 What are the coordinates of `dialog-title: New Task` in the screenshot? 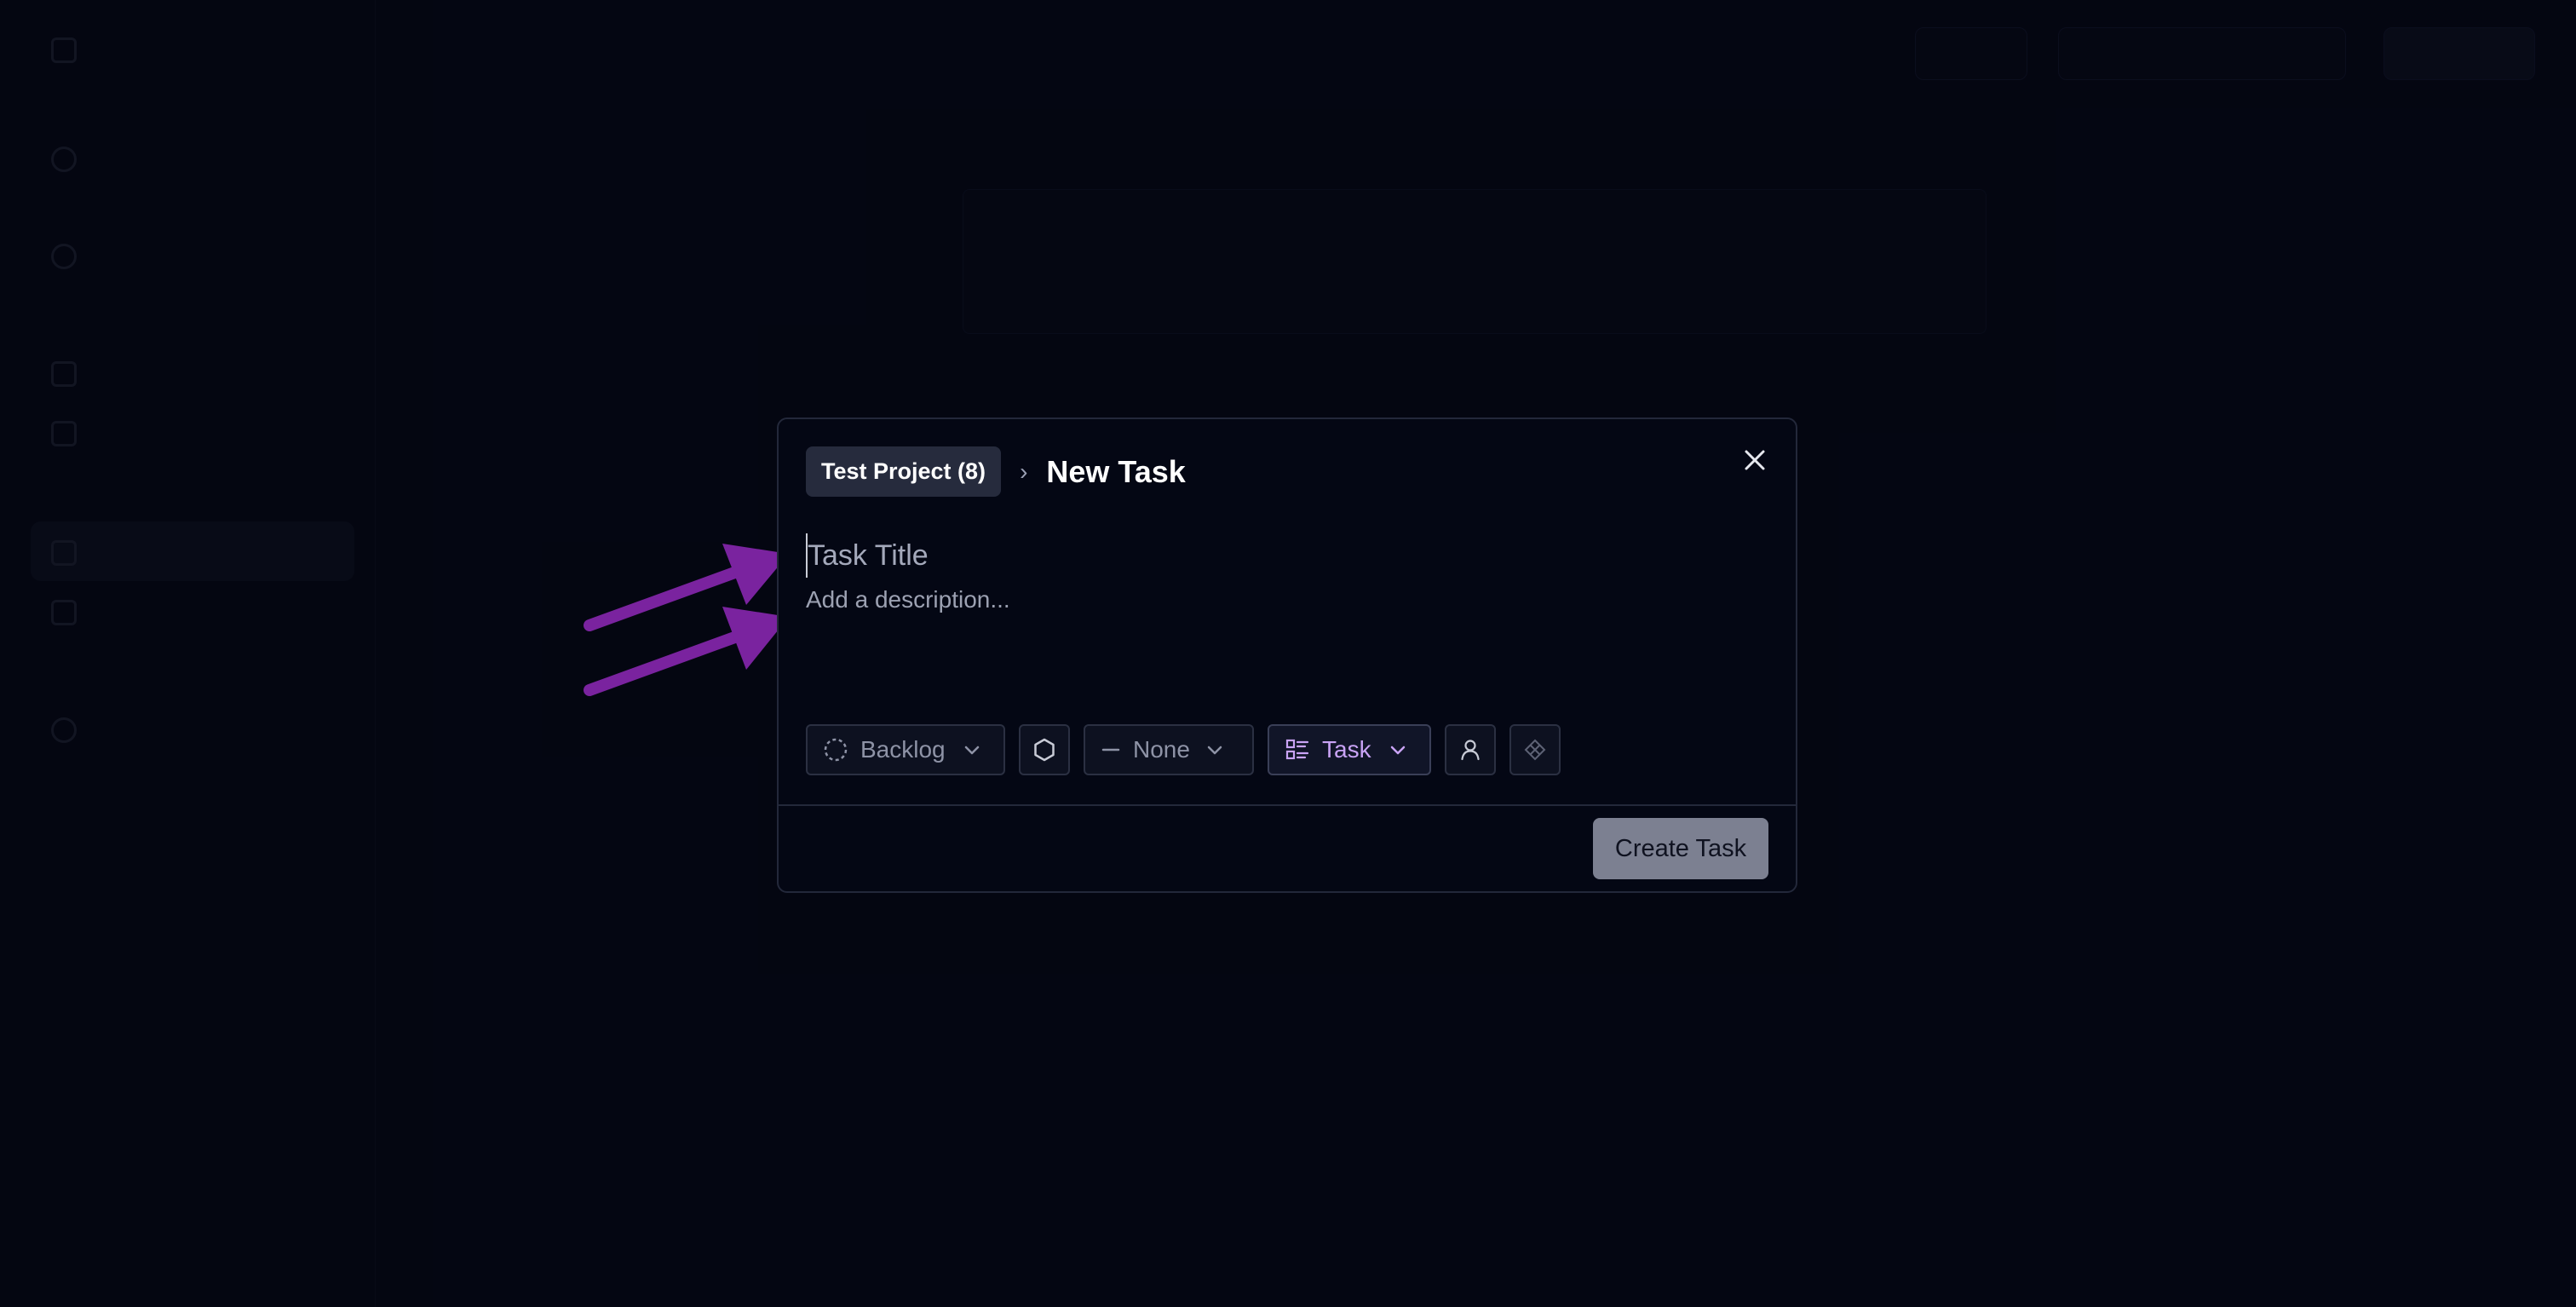 It's located at (1116, 471).